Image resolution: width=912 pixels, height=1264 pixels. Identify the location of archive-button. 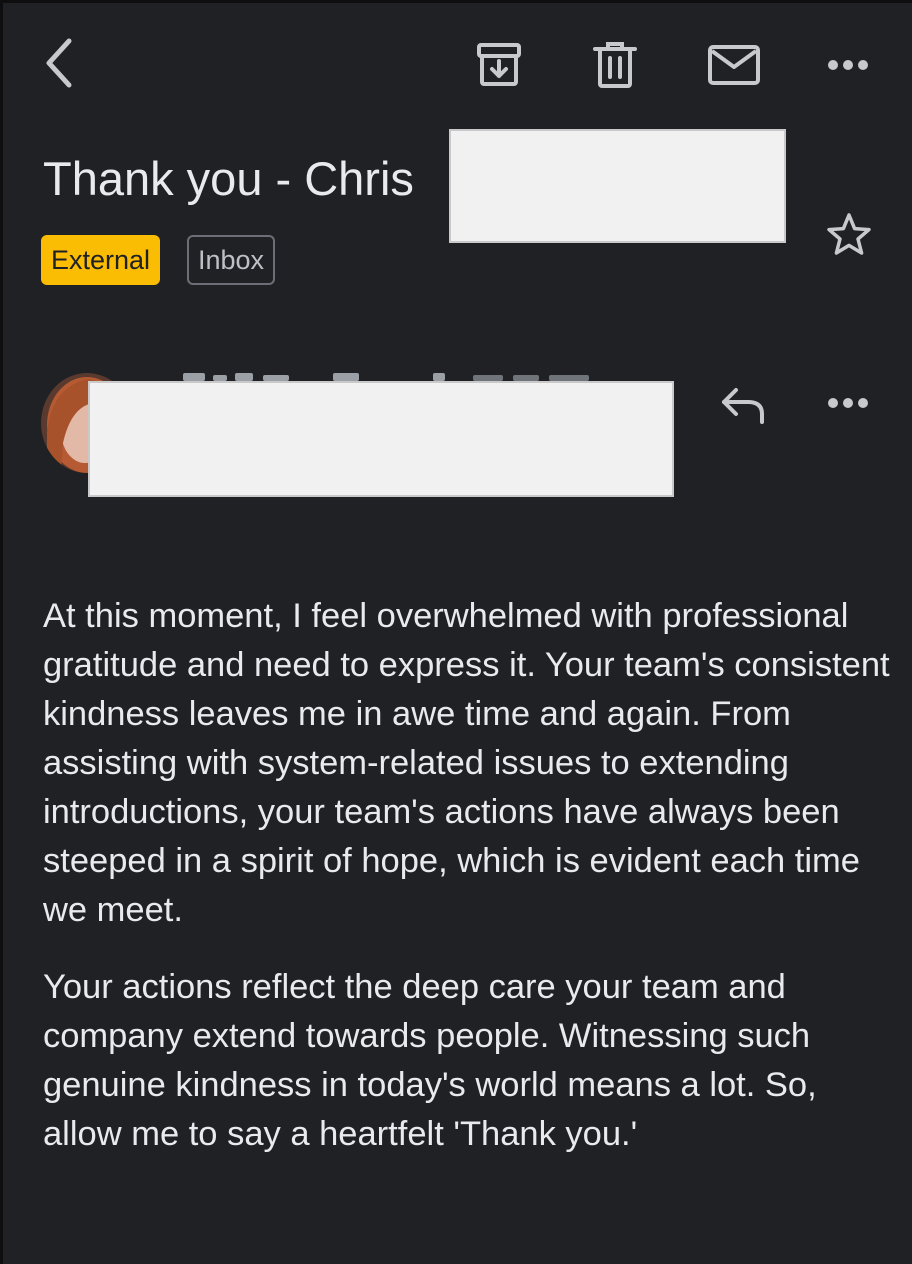
(499, 65).